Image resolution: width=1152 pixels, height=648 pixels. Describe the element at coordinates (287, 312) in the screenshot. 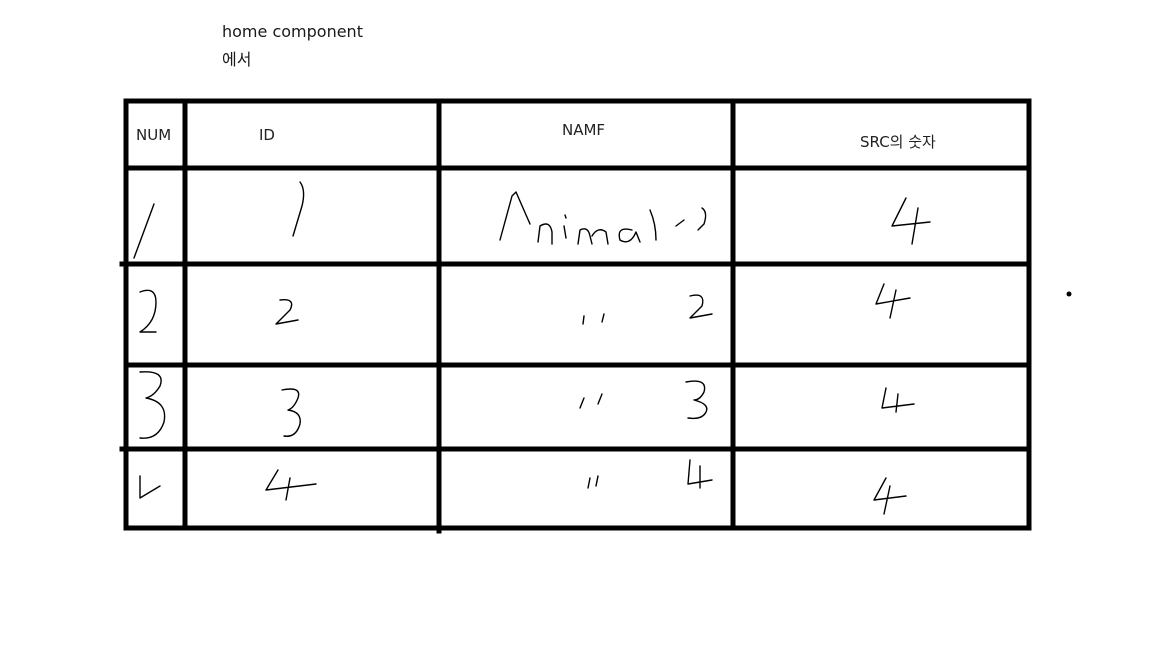

I see `row2-id-handwriting` at that location.